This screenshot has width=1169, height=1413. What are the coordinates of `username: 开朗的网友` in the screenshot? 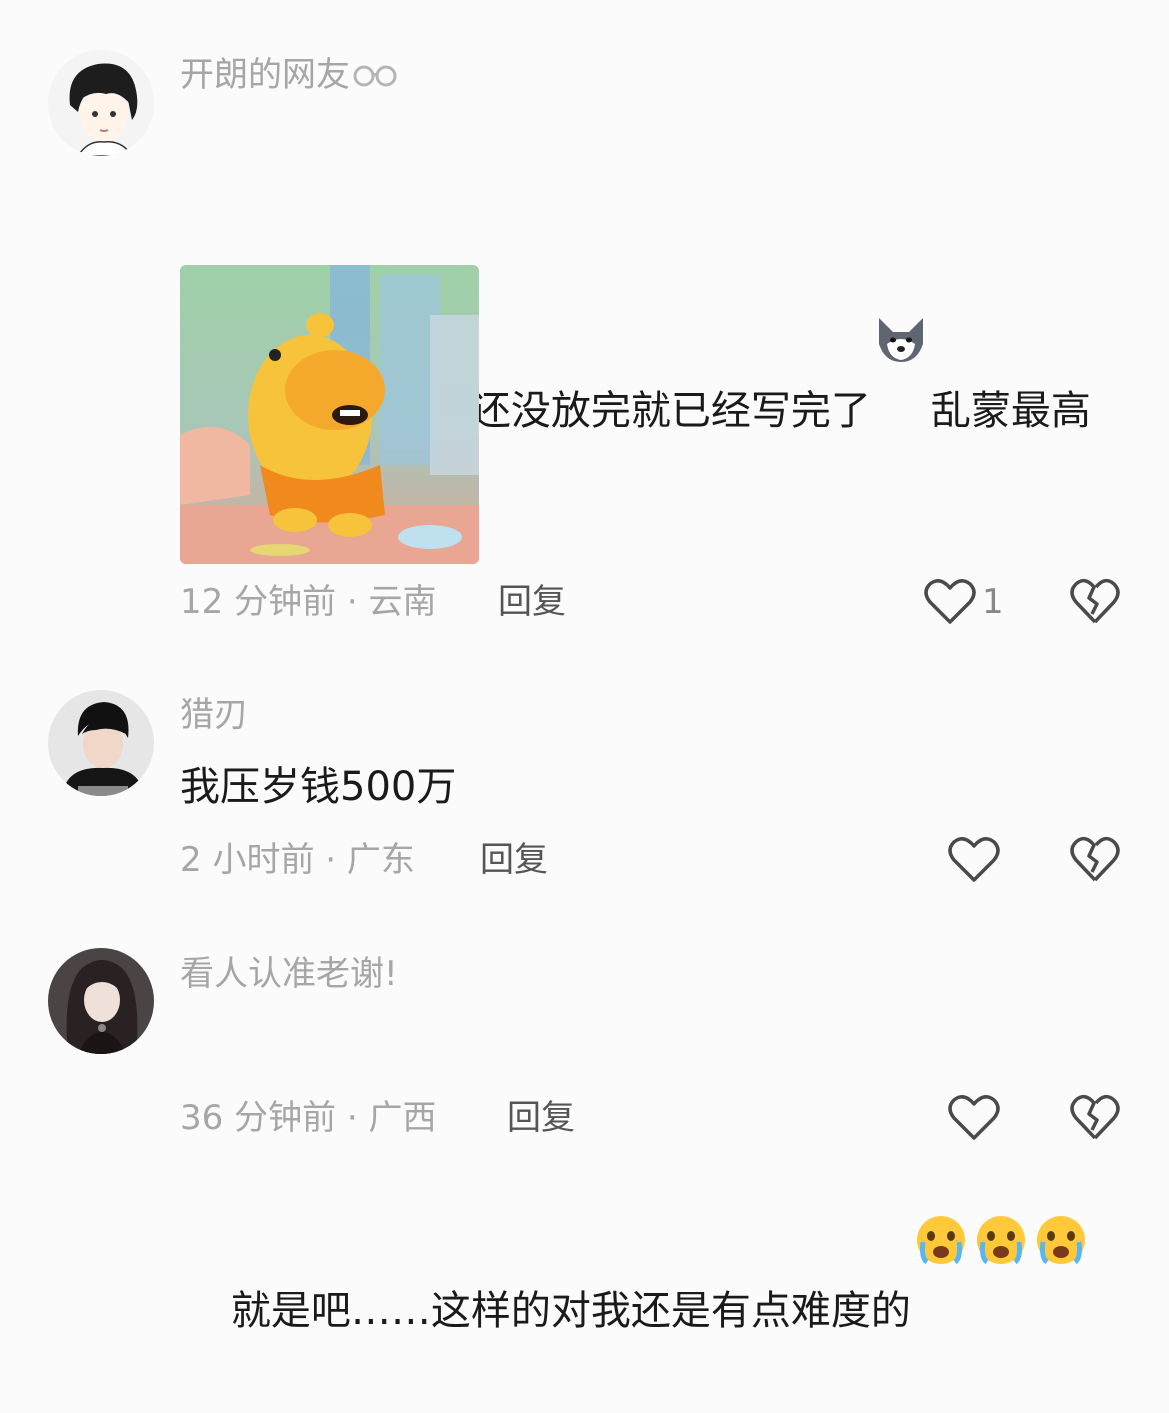 It's located at (289, 75).